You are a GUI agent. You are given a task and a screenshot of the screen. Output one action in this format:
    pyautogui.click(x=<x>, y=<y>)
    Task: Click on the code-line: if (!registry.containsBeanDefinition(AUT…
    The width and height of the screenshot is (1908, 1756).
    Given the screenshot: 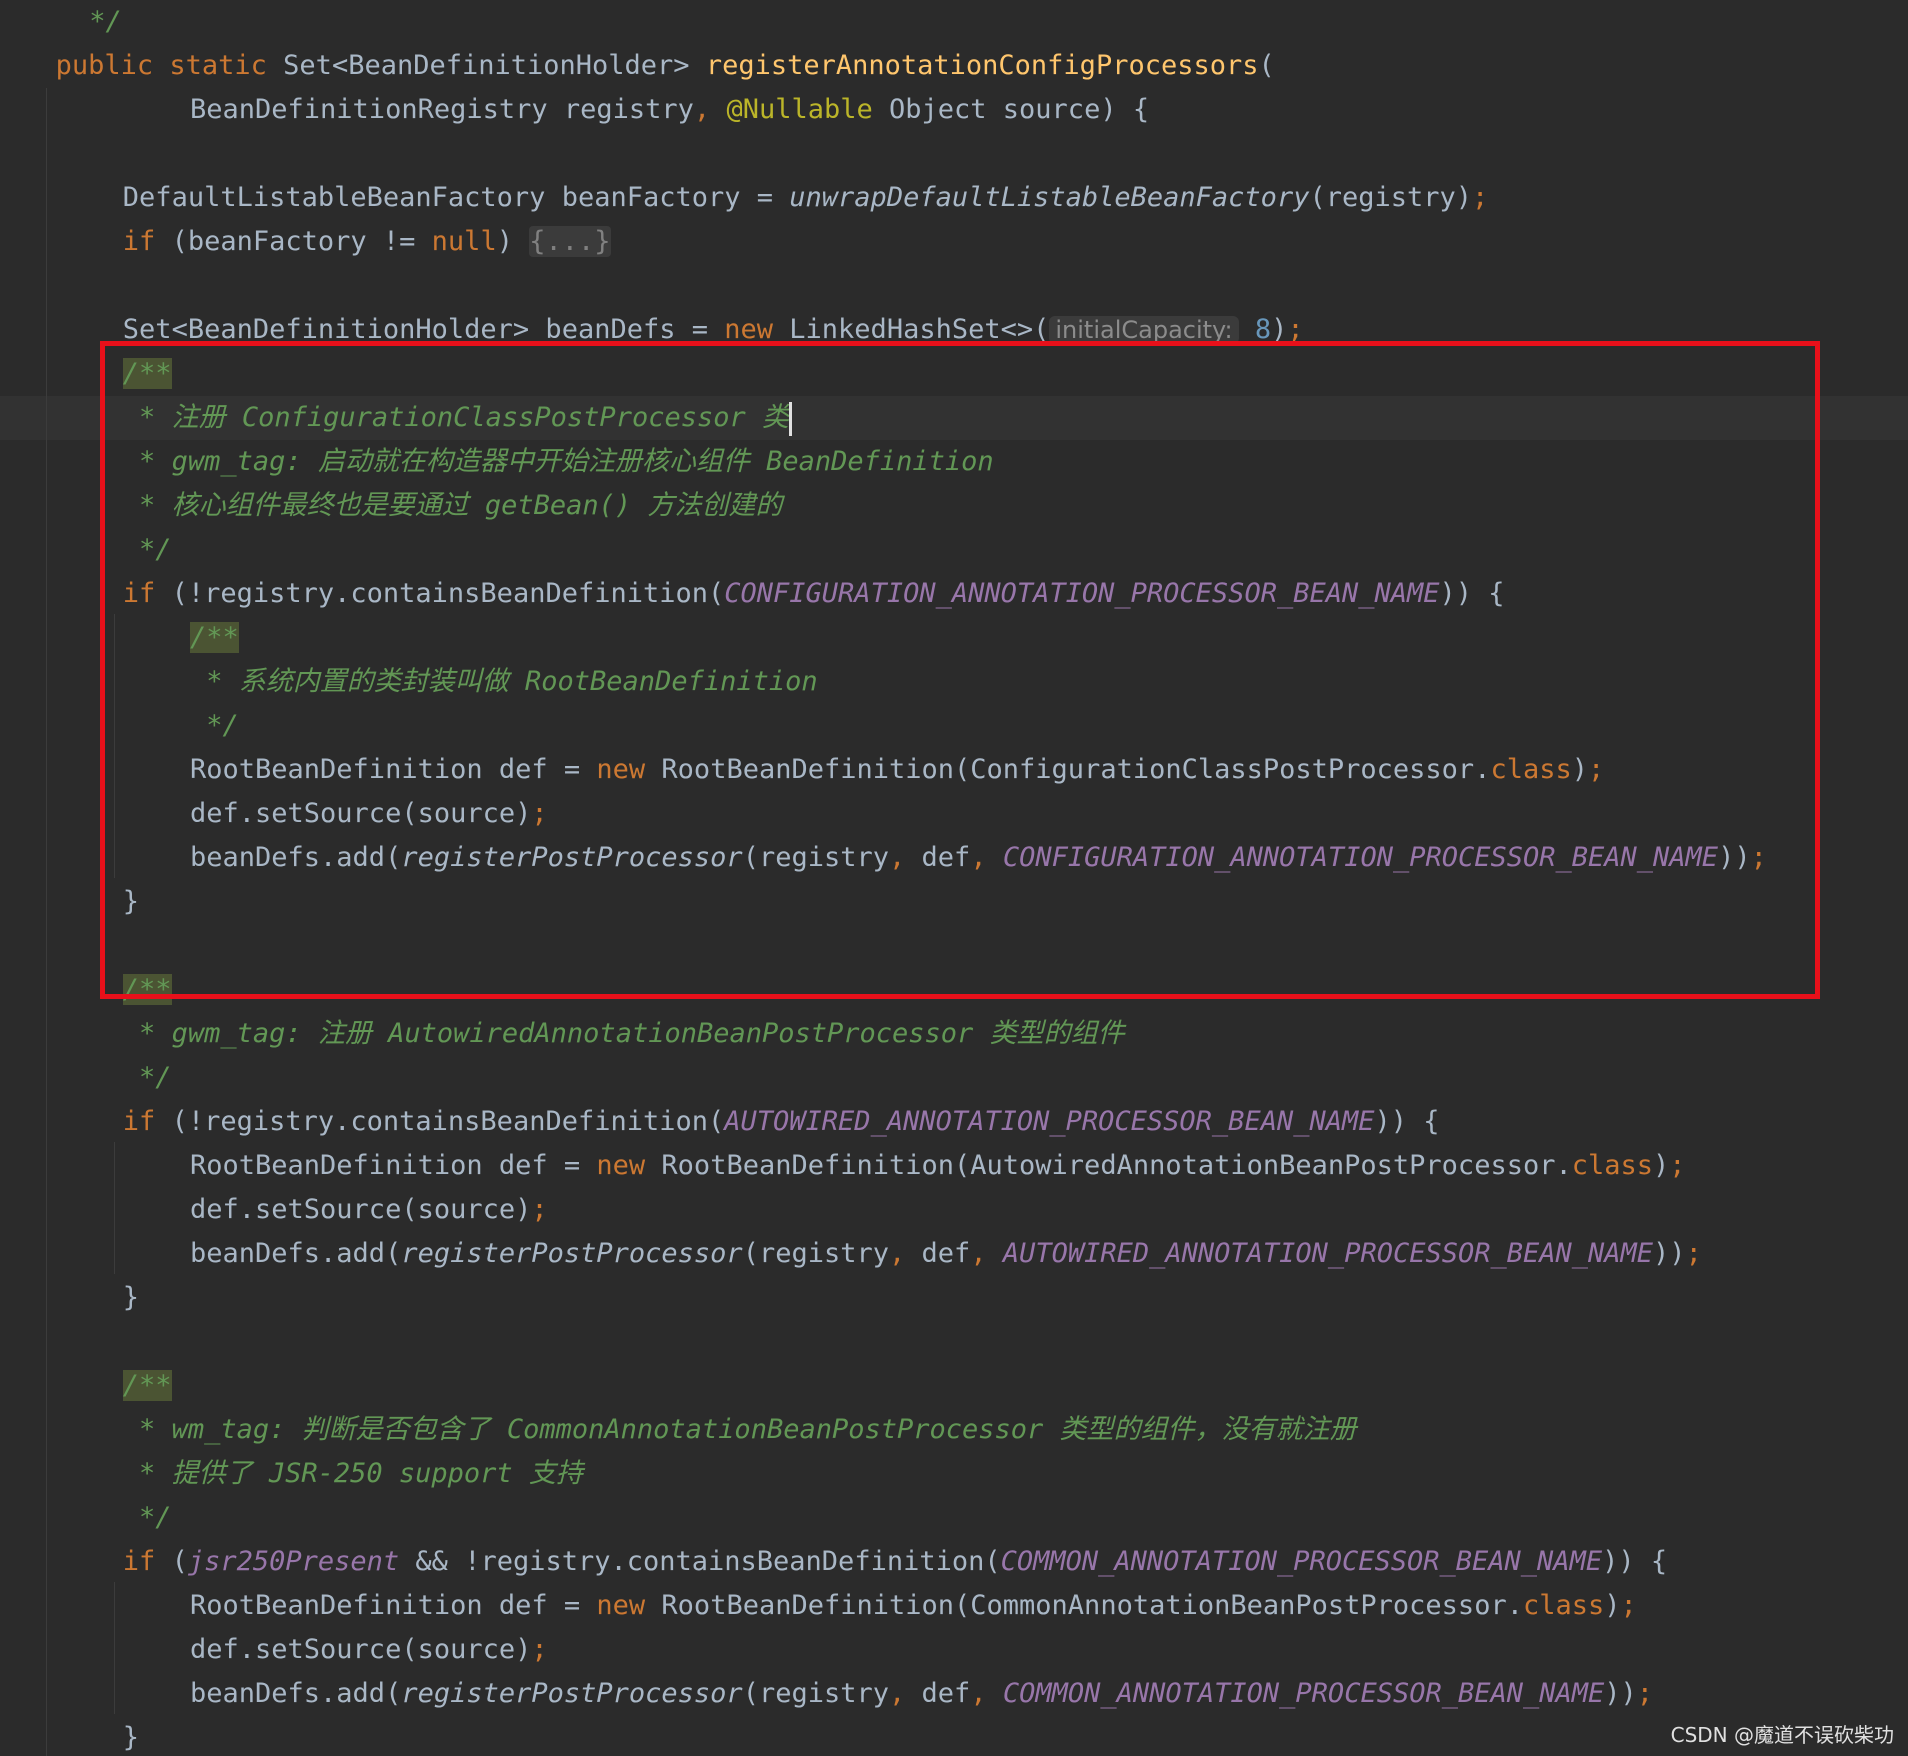 What is the action you would take?
    pyautogui.click(x=720, y=1122)
    